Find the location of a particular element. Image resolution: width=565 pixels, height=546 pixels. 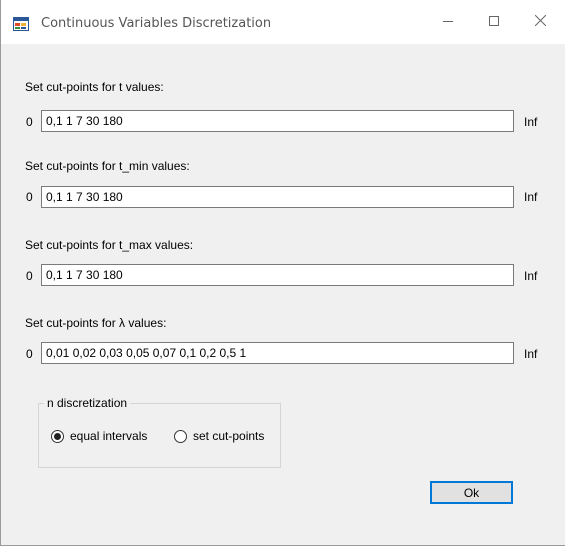

lambda-lower-bound: 0 is located at coordinates (29, 354).